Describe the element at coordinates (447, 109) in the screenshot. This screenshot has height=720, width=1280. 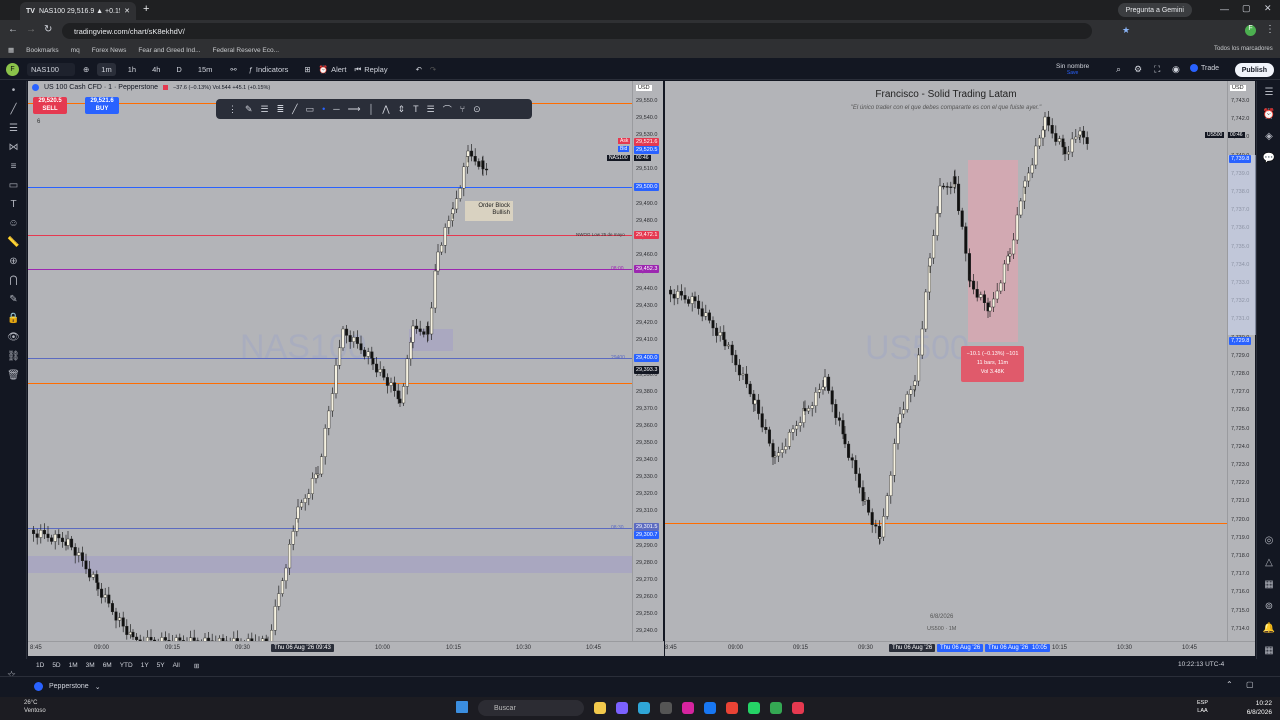
I see `curve-icon: ⌒` at that location.